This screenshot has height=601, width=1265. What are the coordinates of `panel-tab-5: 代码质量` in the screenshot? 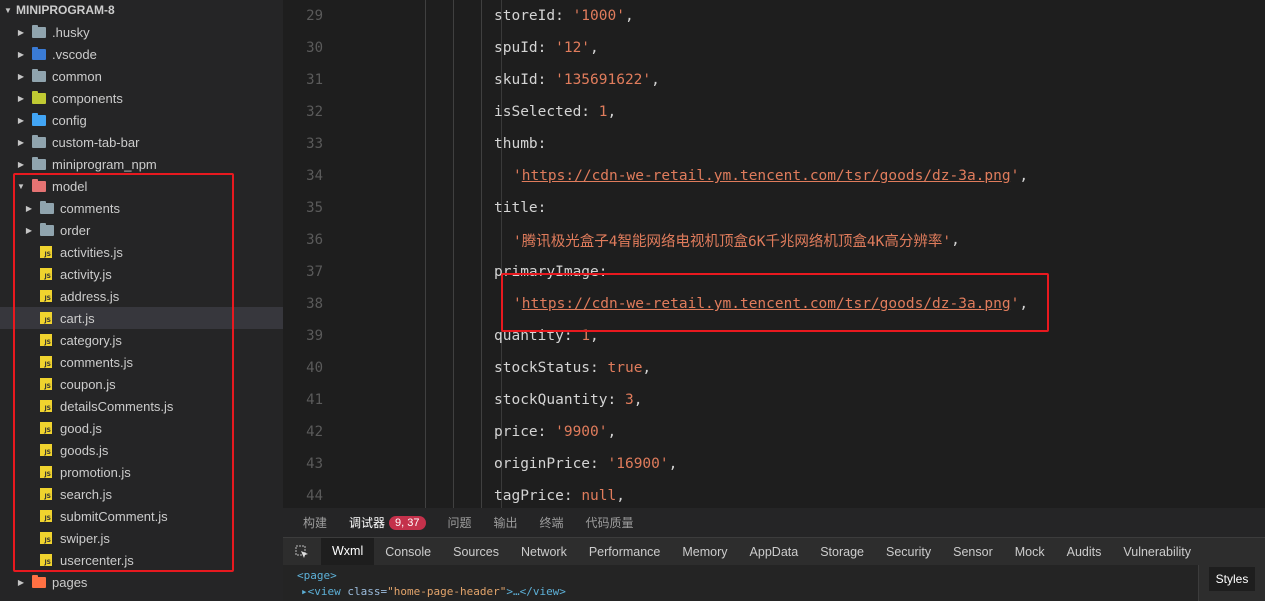 It's located at (610, 522).